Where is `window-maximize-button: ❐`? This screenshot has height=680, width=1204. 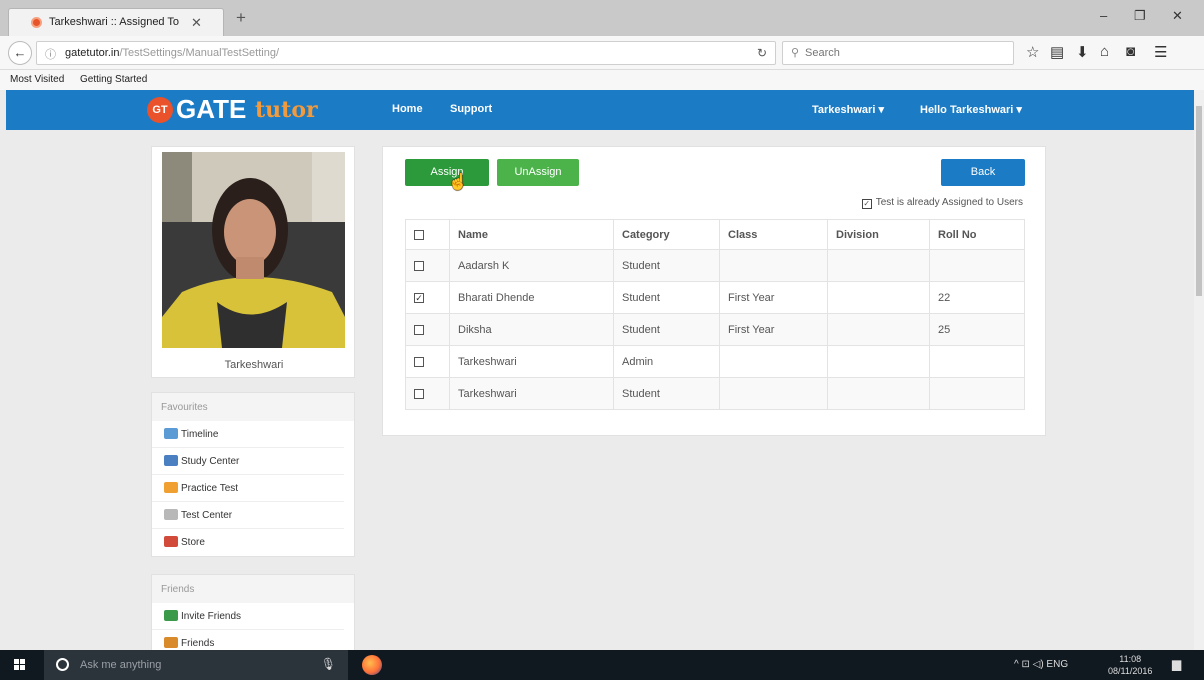
window-maximize-button: ❐ is located at coordinates (1140, 16).